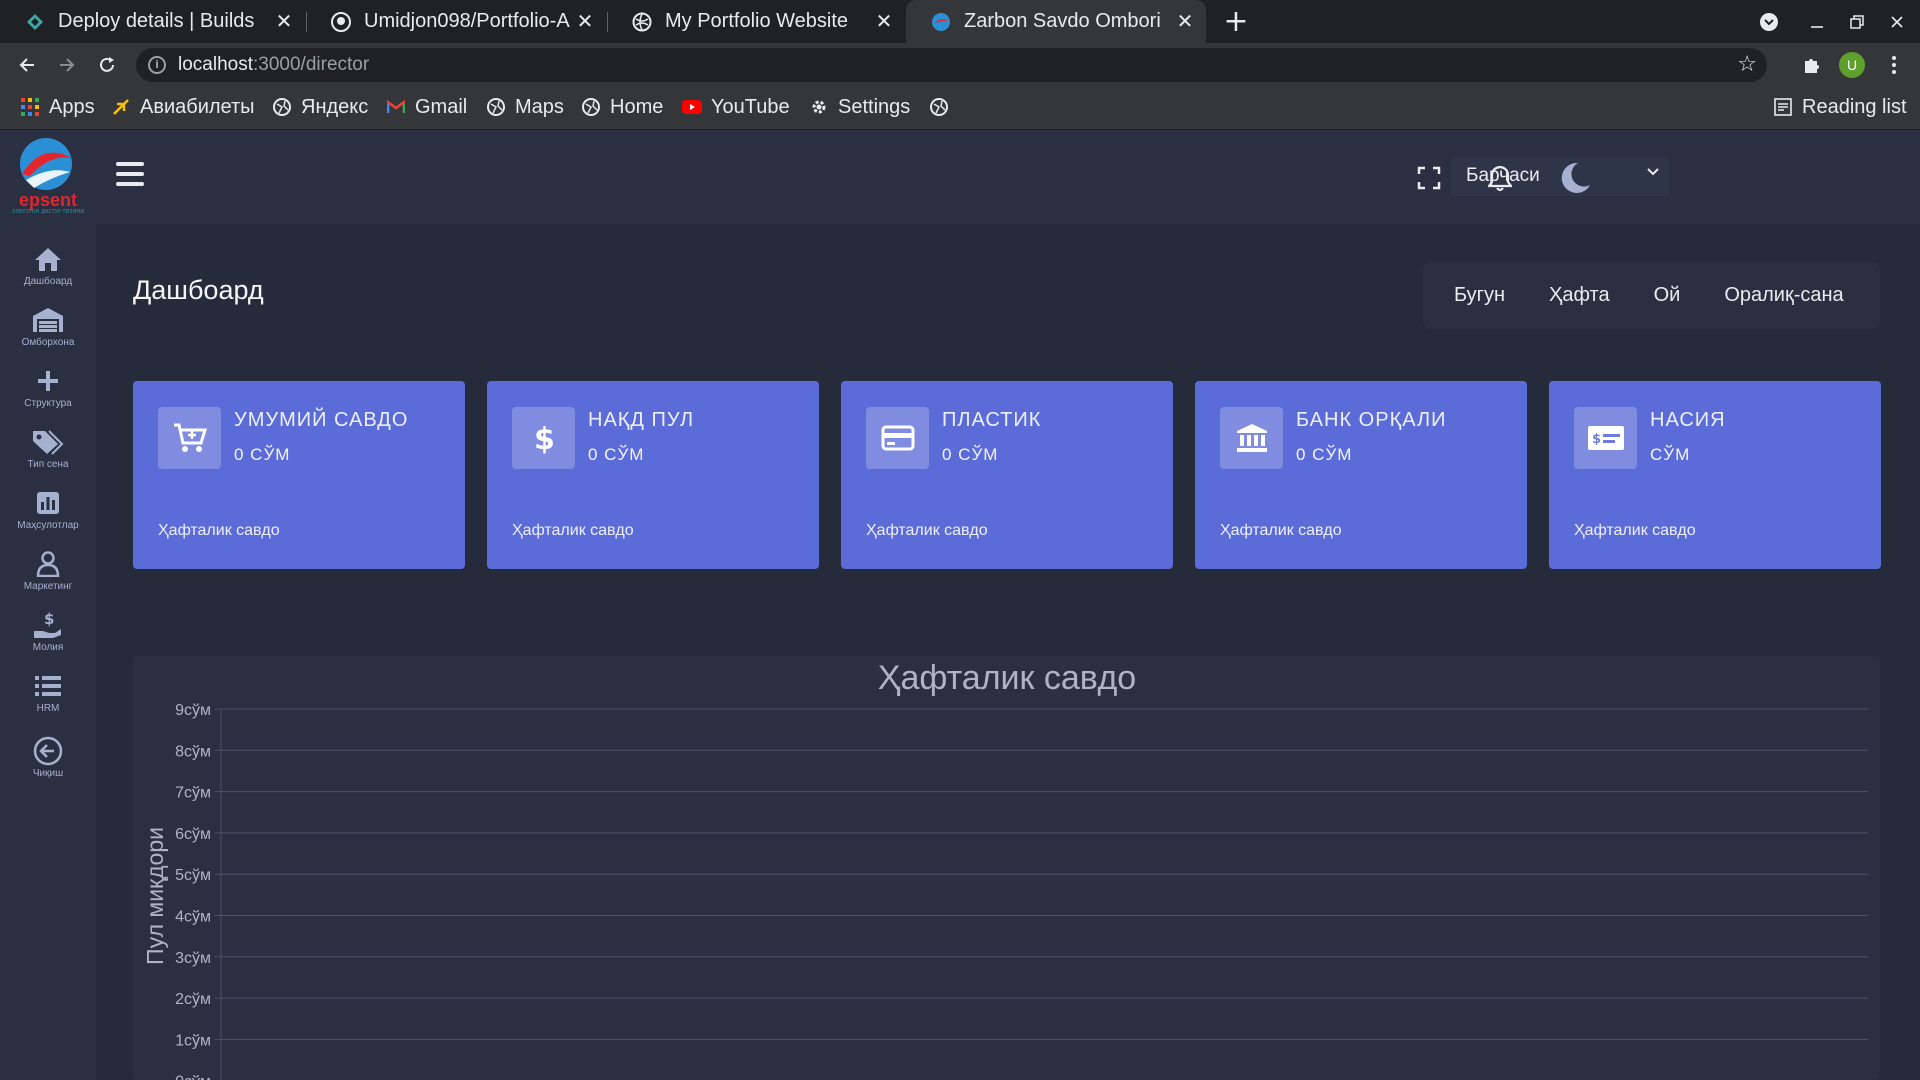  I want to click on bookmark-label: Home, so click(637, 106).